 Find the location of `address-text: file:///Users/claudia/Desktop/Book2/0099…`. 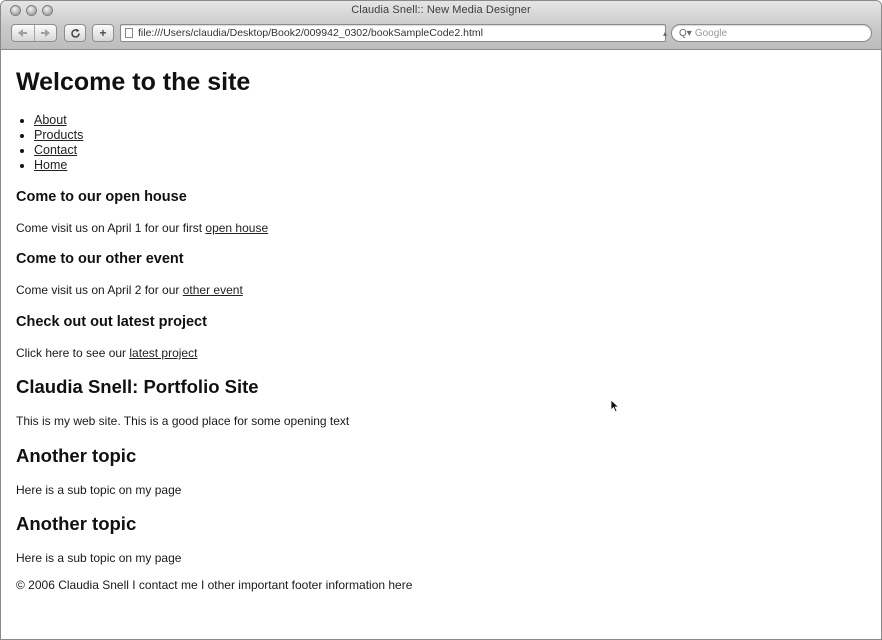

address-text: file:///Users/claudia/Desktop/Book2/0099… is located at coordinates (310, 33).